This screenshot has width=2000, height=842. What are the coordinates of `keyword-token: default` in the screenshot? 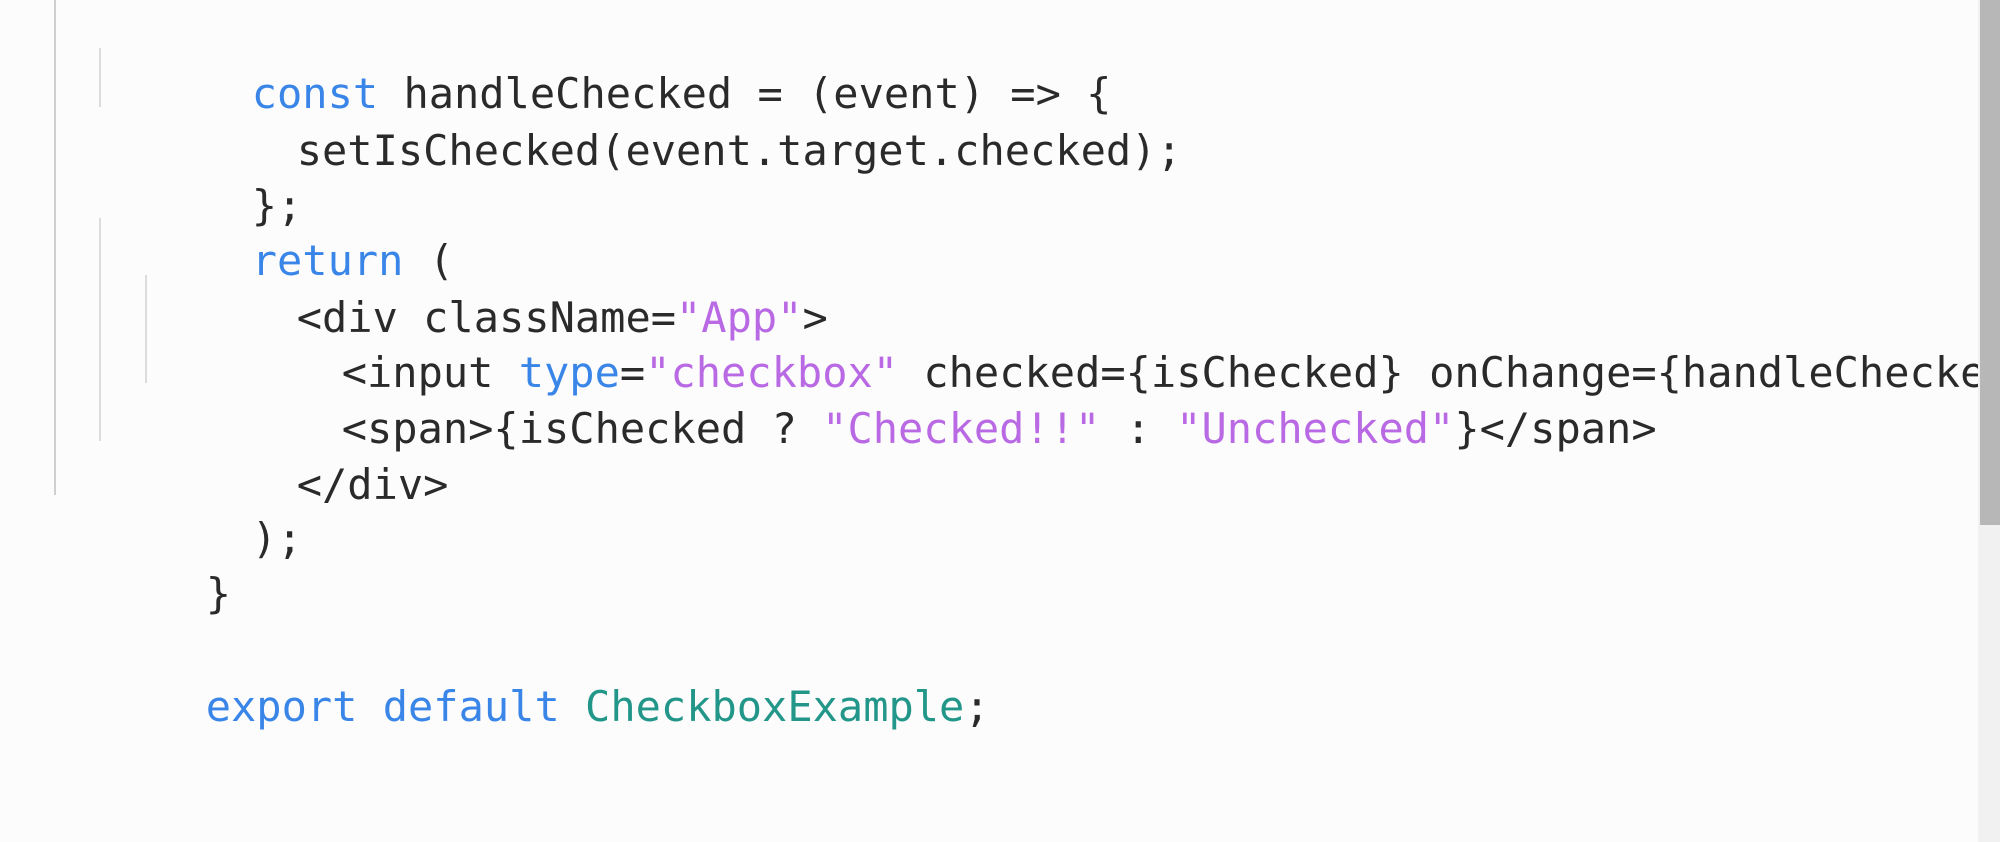 It's located at (471, 706).